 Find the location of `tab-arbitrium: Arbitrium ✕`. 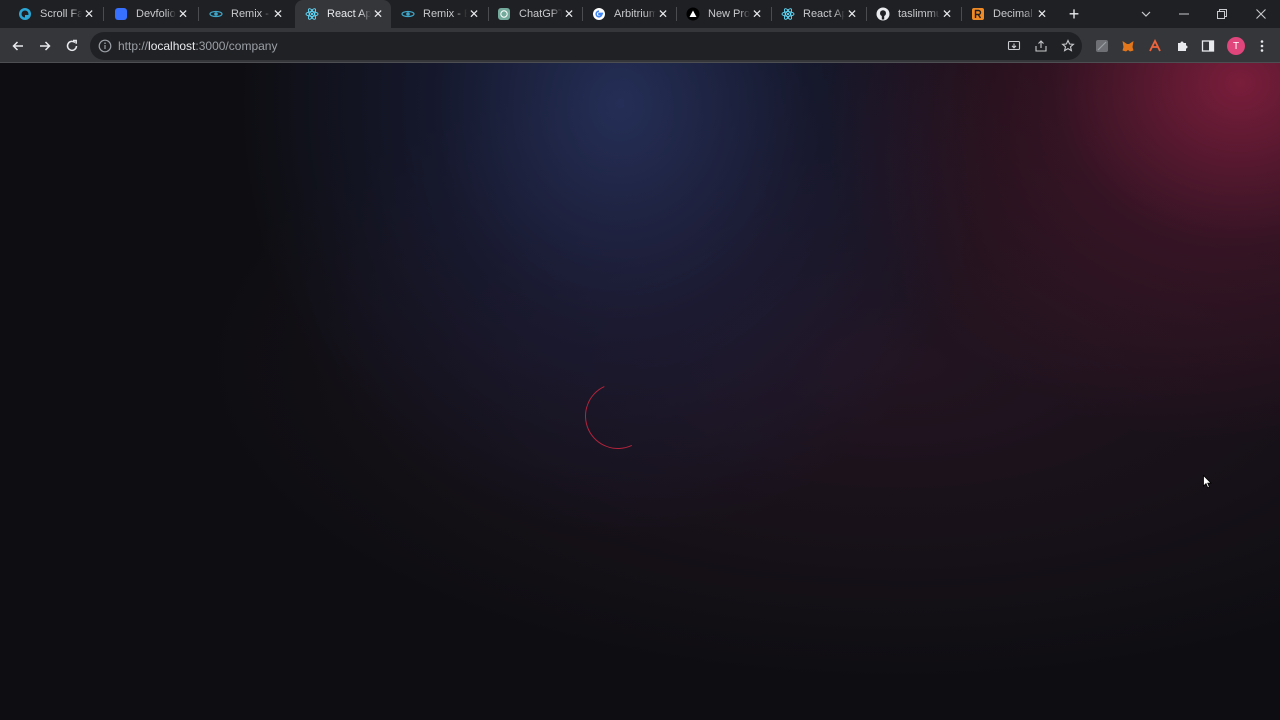

tab-arbitrium: Arbitrium ✕ is located at coordinates (629, 14).